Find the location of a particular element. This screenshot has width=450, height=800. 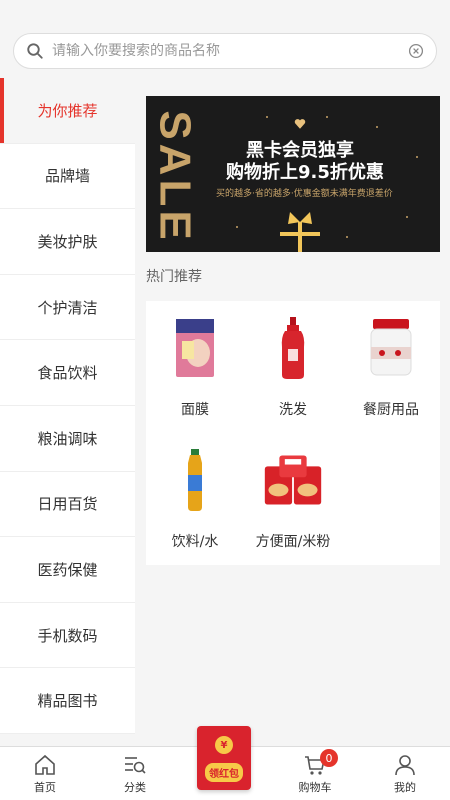

sidebar-item-health: 医药保健 is located at coordinates (67, 570).